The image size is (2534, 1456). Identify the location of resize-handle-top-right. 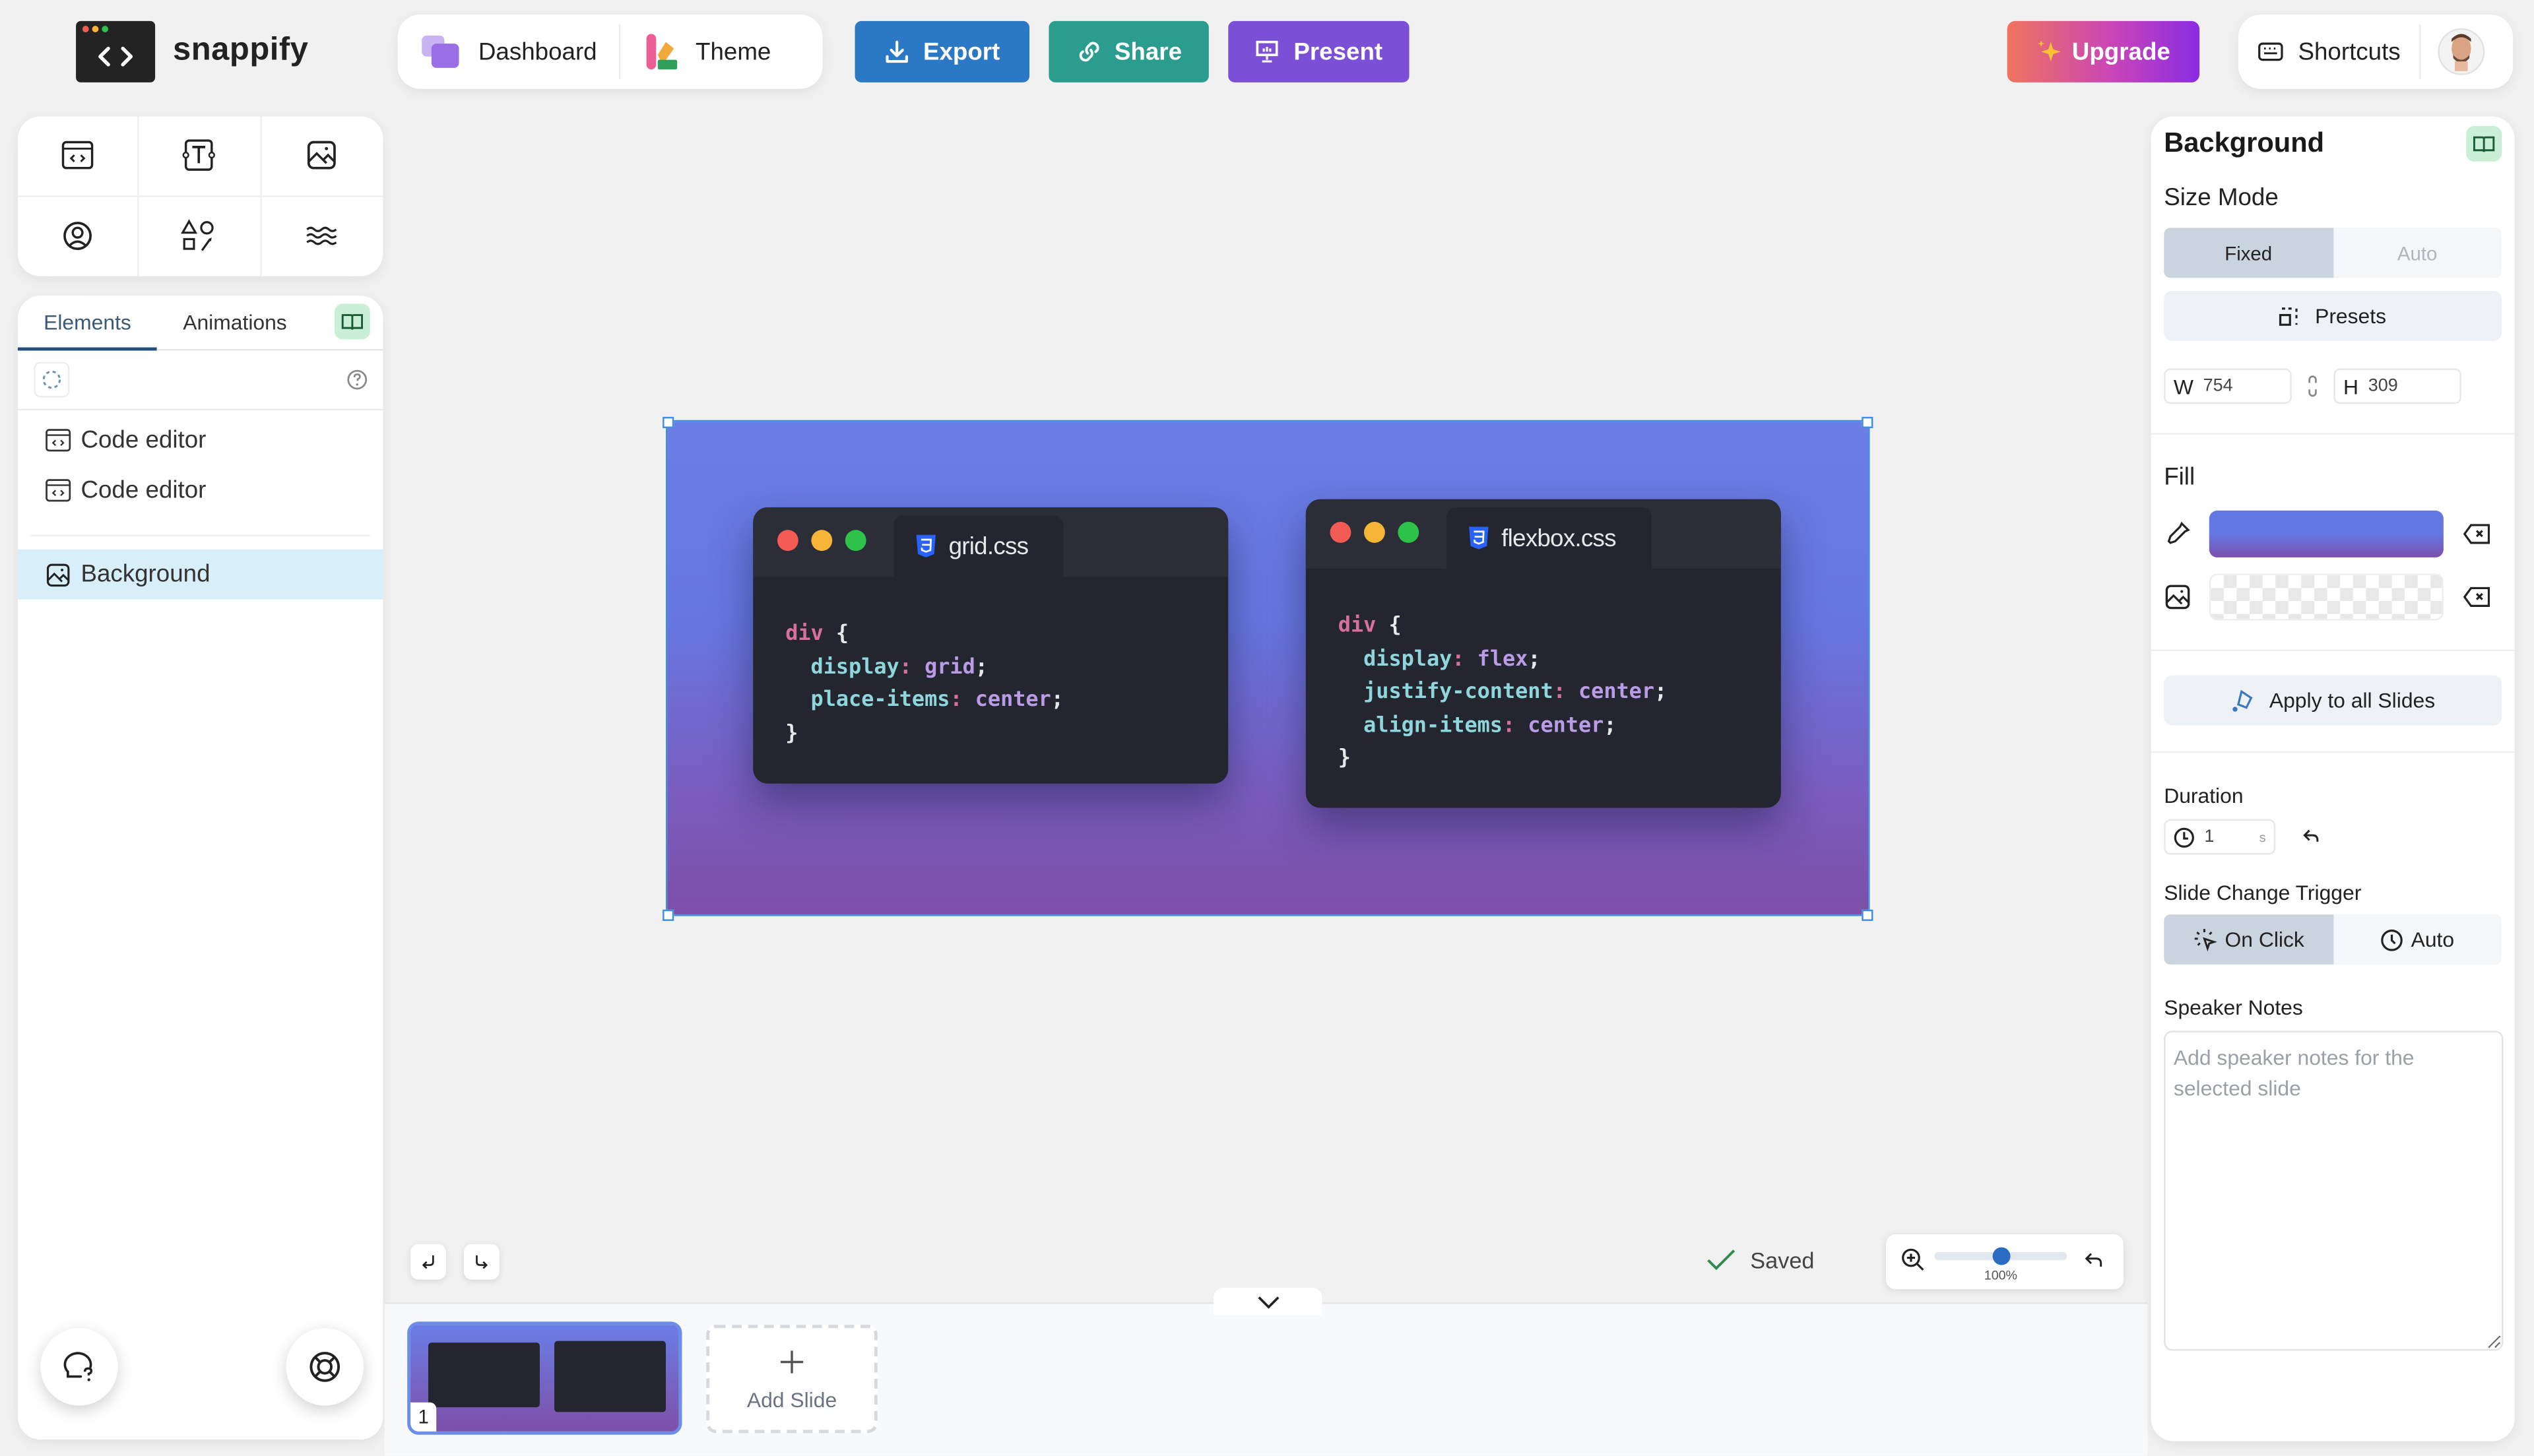
(1868, 422).